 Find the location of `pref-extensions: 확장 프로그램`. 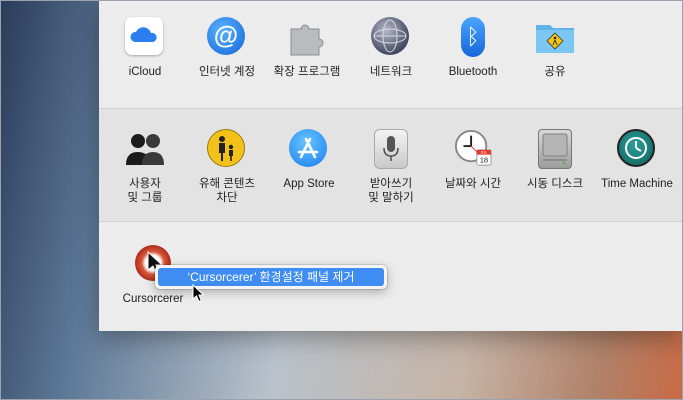

pref-extensions: 확장 프로그램 is located at coordinates (307, 48).